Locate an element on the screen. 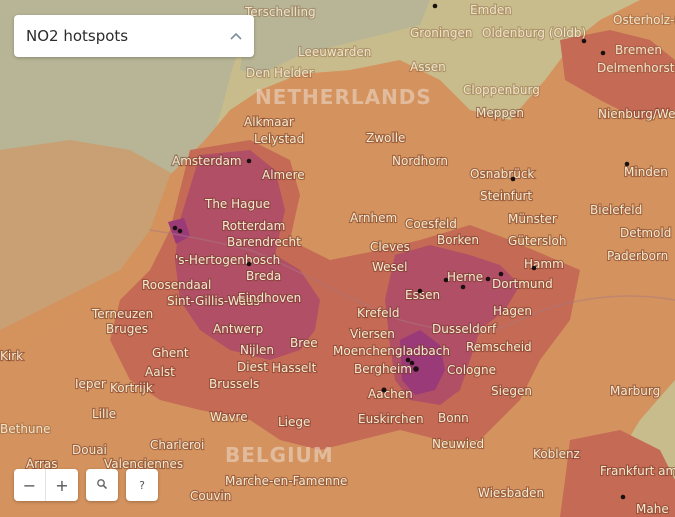 The height and width of the screenshot is (517, 675). city-label: Assen is located at coordinates (428, 67).